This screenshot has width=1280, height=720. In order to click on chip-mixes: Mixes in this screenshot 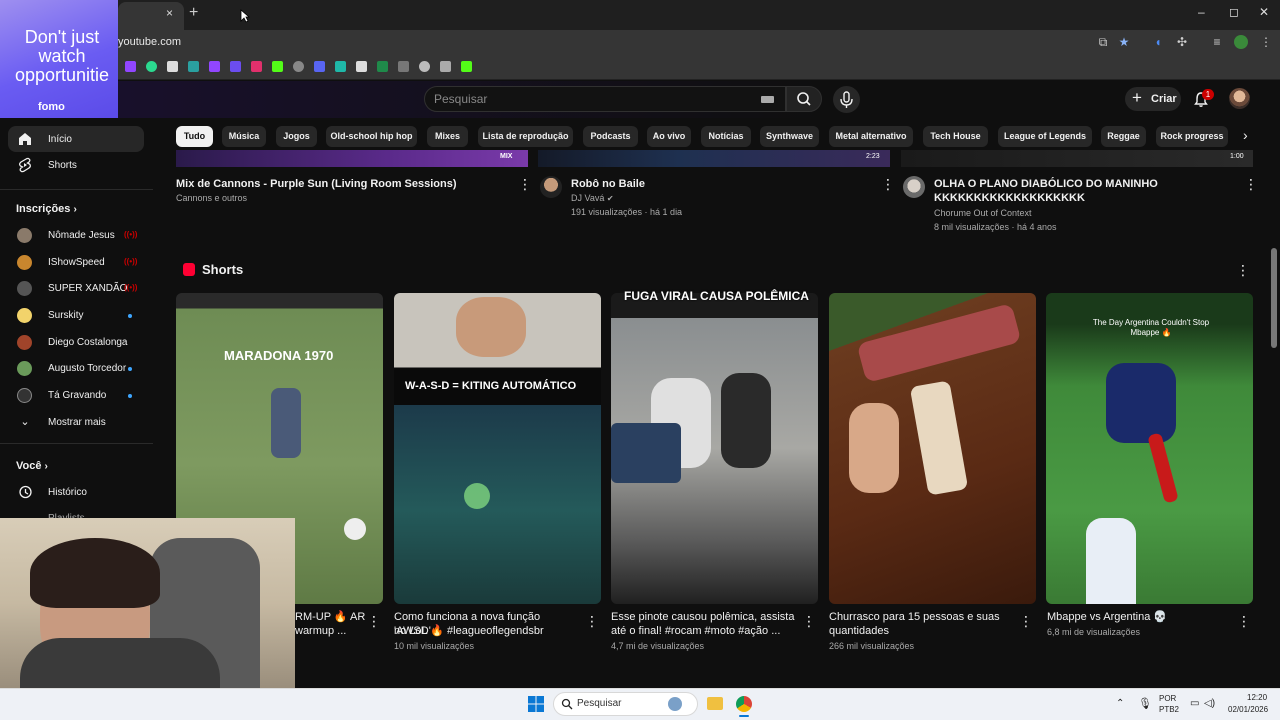, I will do `click(447, 136)`.